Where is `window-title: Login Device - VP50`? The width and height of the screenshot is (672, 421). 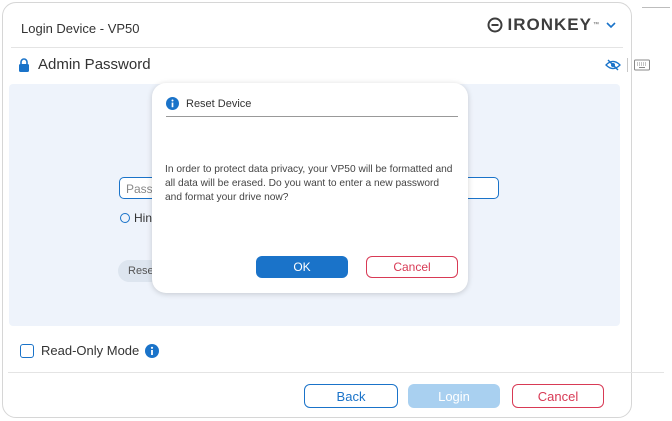
window-title: Login Device - VP50 is located at coordinates (80, 28).